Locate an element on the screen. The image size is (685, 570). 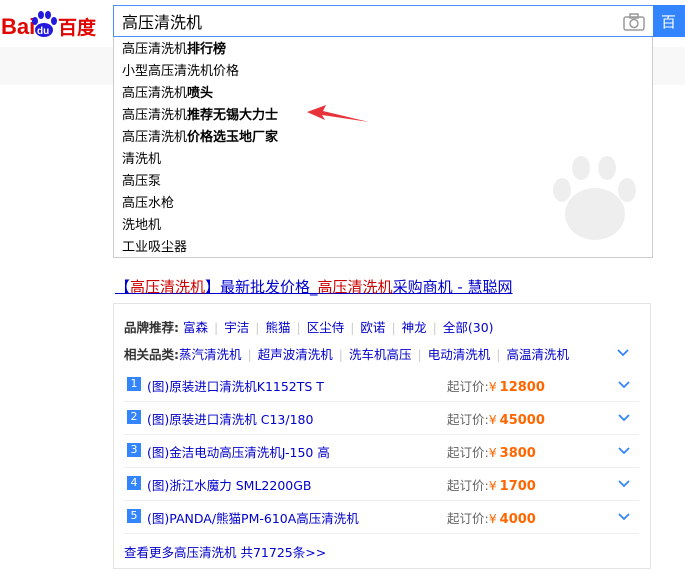
annotation-arrow-icon is located at coordinates (338, 113).